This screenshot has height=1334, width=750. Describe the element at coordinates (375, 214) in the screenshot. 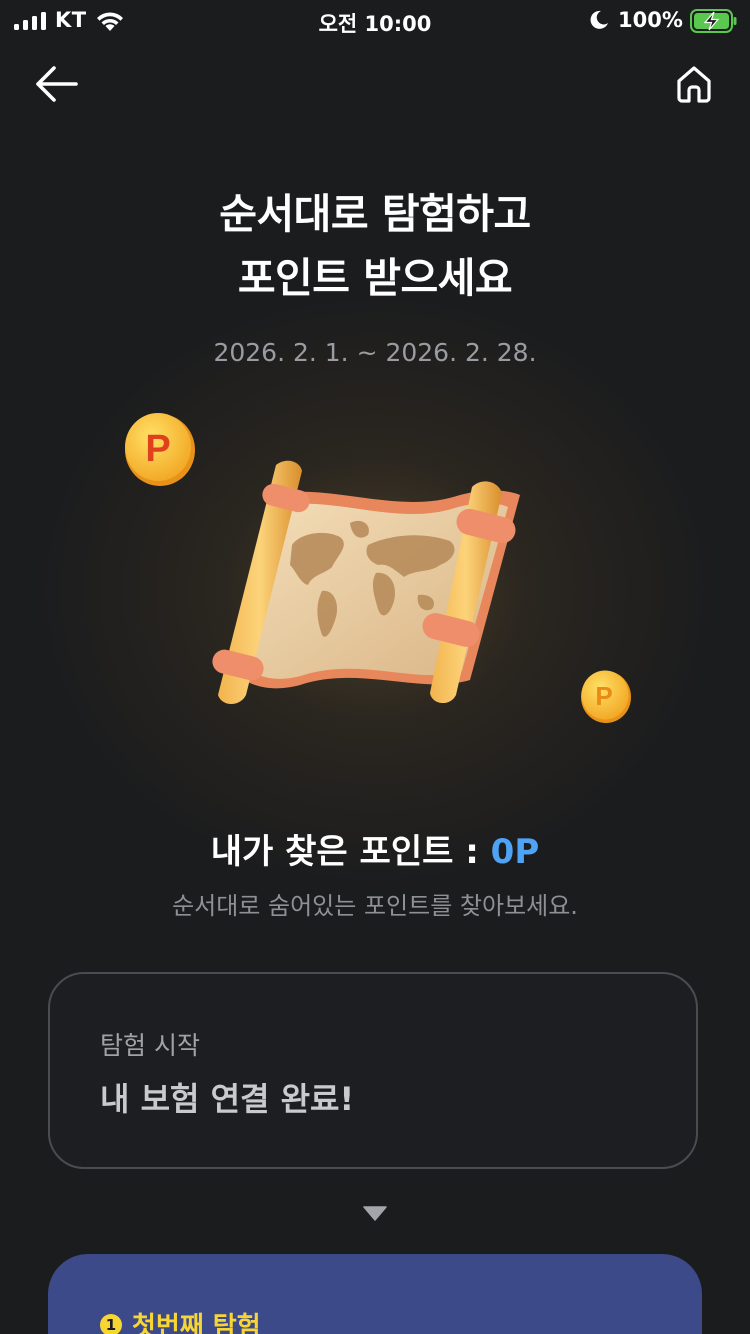

I see `title-line-1: 순서대로 탐험하고` at that location.